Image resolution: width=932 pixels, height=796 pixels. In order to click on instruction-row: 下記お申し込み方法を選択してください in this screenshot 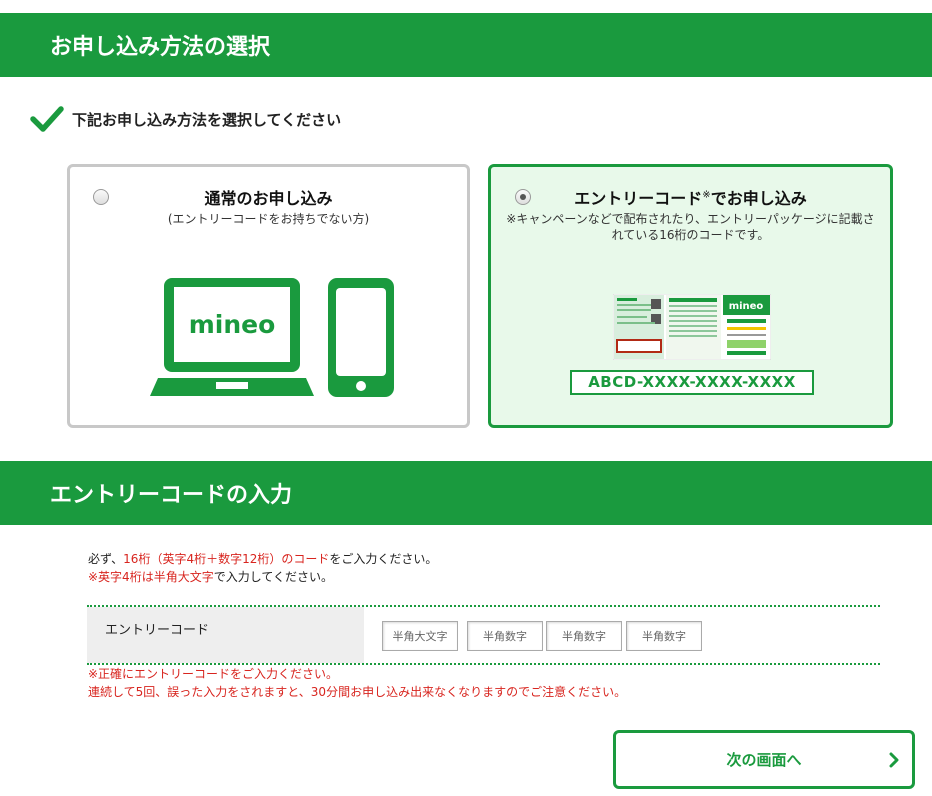, I will do `click(185, 119)`.